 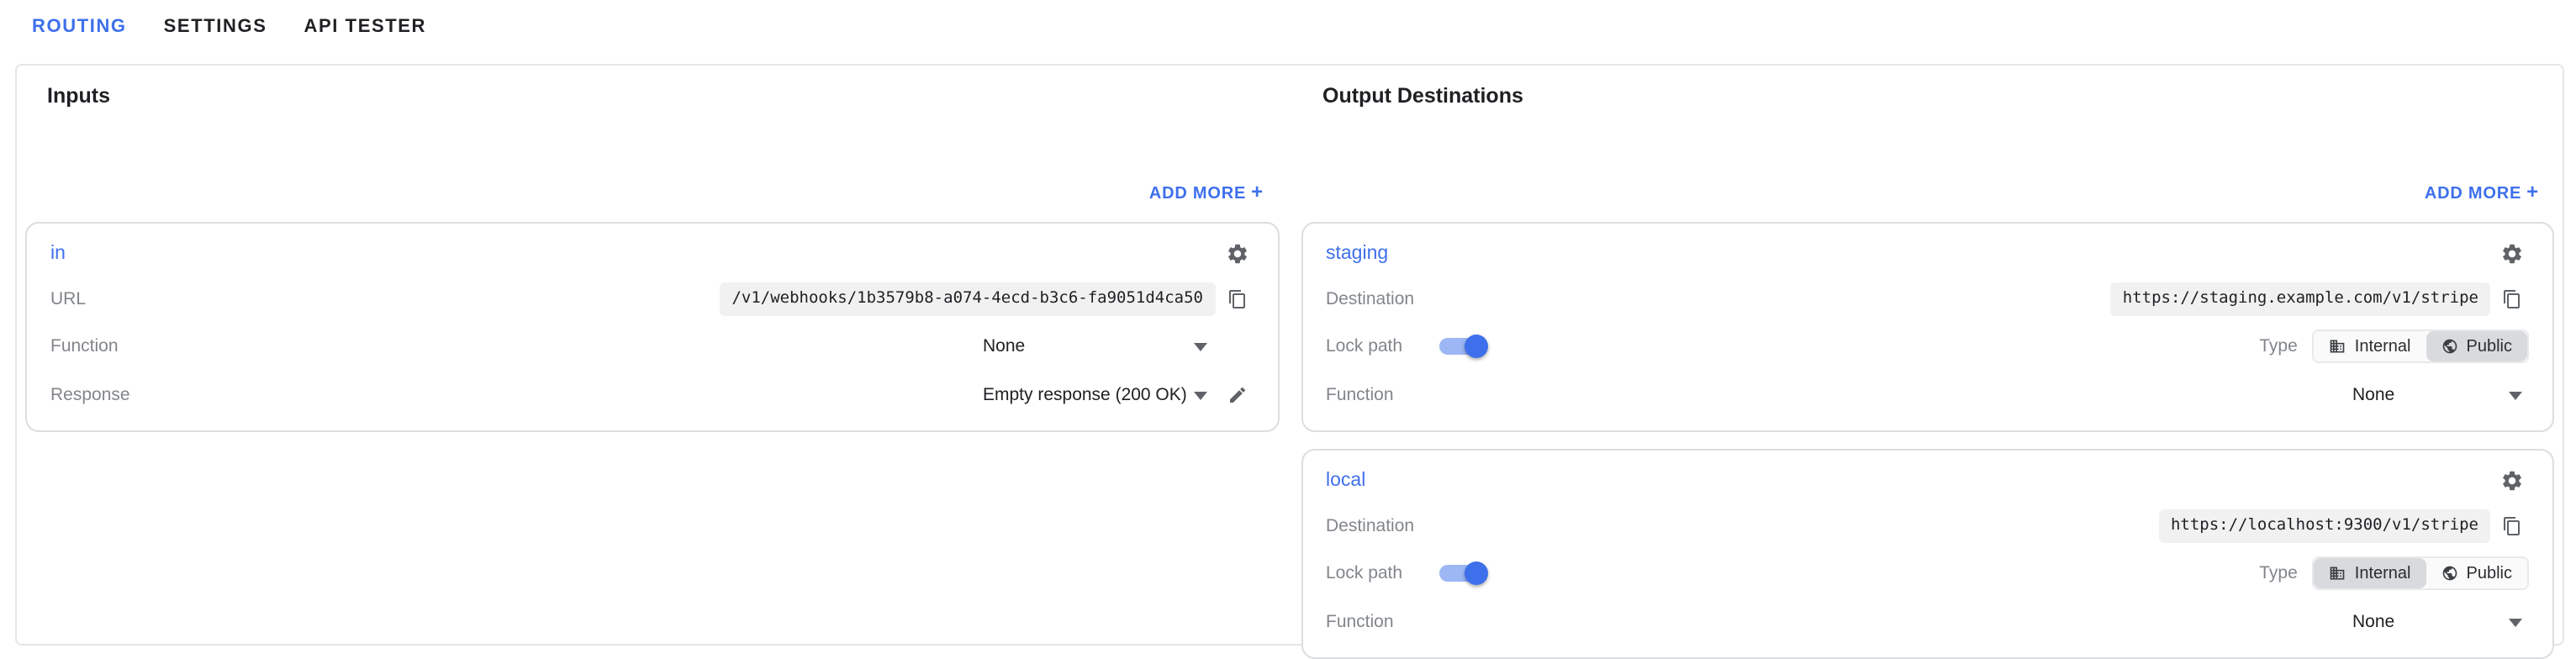 I want to click on input-card-title-link: in, so click(x=58, y=254).